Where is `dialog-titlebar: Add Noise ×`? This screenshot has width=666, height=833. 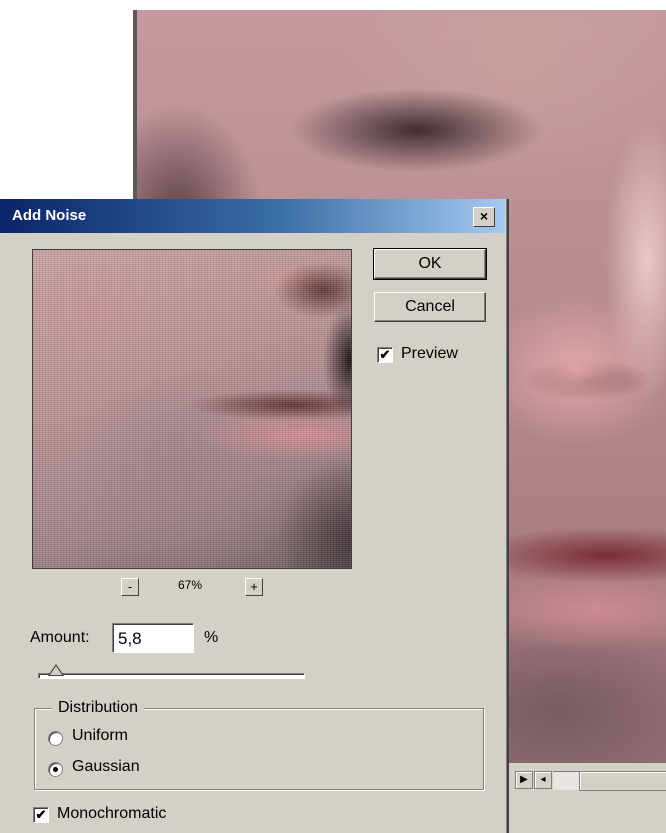
dialog-titlebar: Add Noise × is located at coordinates (252, 216).